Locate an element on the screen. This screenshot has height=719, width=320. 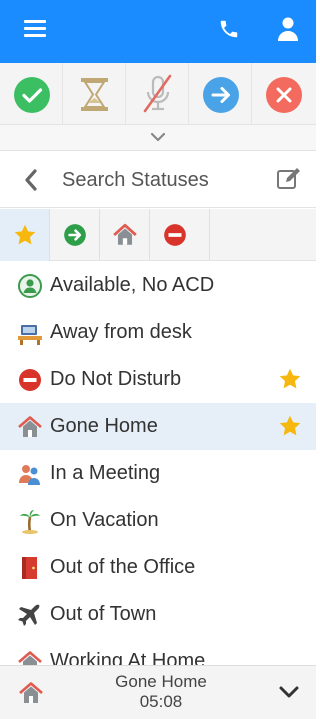
status-label: Out of Town is located at coordinates (103, 614).